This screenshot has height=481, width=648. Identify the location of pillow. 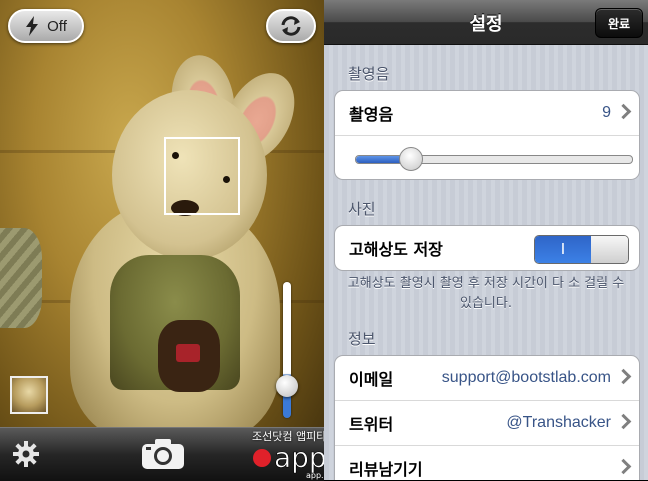
(21, 278).